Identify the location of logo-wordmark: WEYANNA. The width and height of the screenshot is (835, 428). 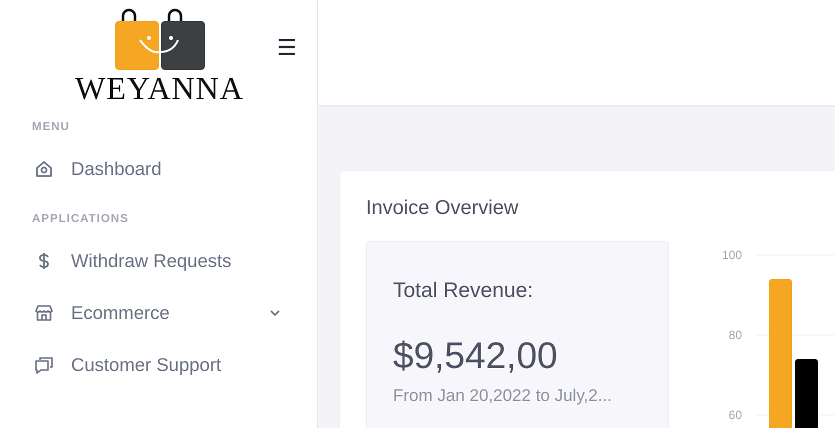
(159, 88).